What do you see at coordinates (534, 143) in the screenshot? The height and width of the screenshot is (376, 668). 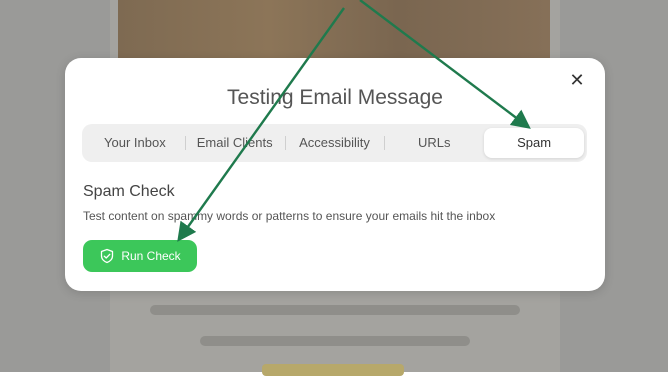 I see `tab-spam: Spam` at bounding box center [534, 143].